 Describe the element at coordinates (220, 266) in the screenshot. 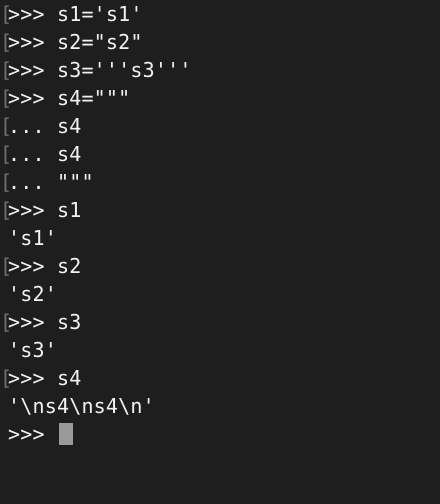

I see `terminal-line: [ >>> s2` at that location.